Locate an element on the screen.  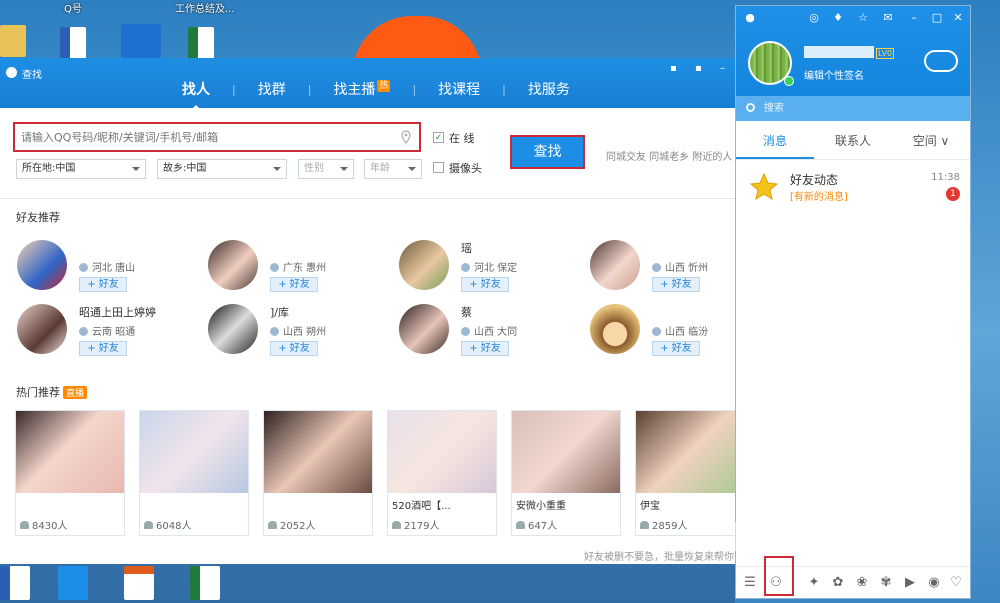
pdf-file-icon is located at coordinates (139, 583).